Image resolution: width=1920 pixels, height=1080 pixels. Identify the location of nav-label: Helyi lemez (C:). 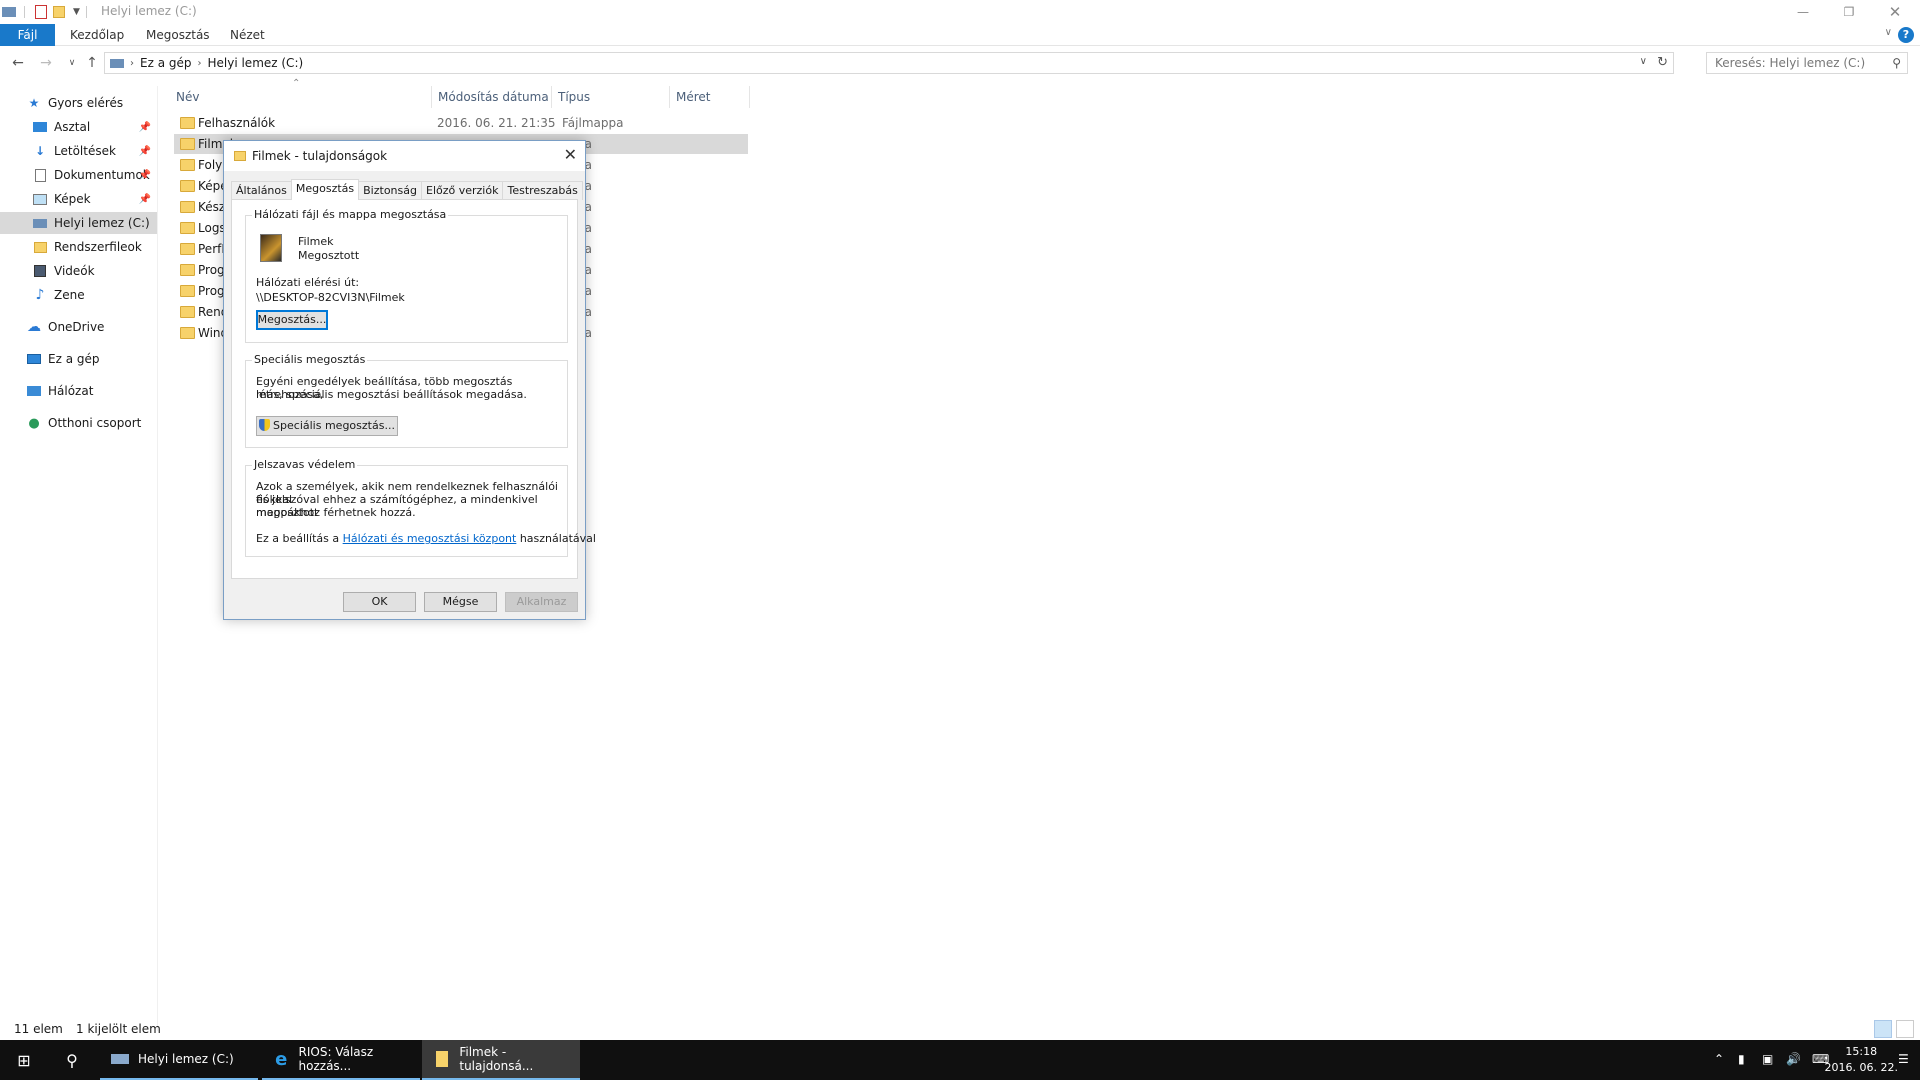
(102, 223).